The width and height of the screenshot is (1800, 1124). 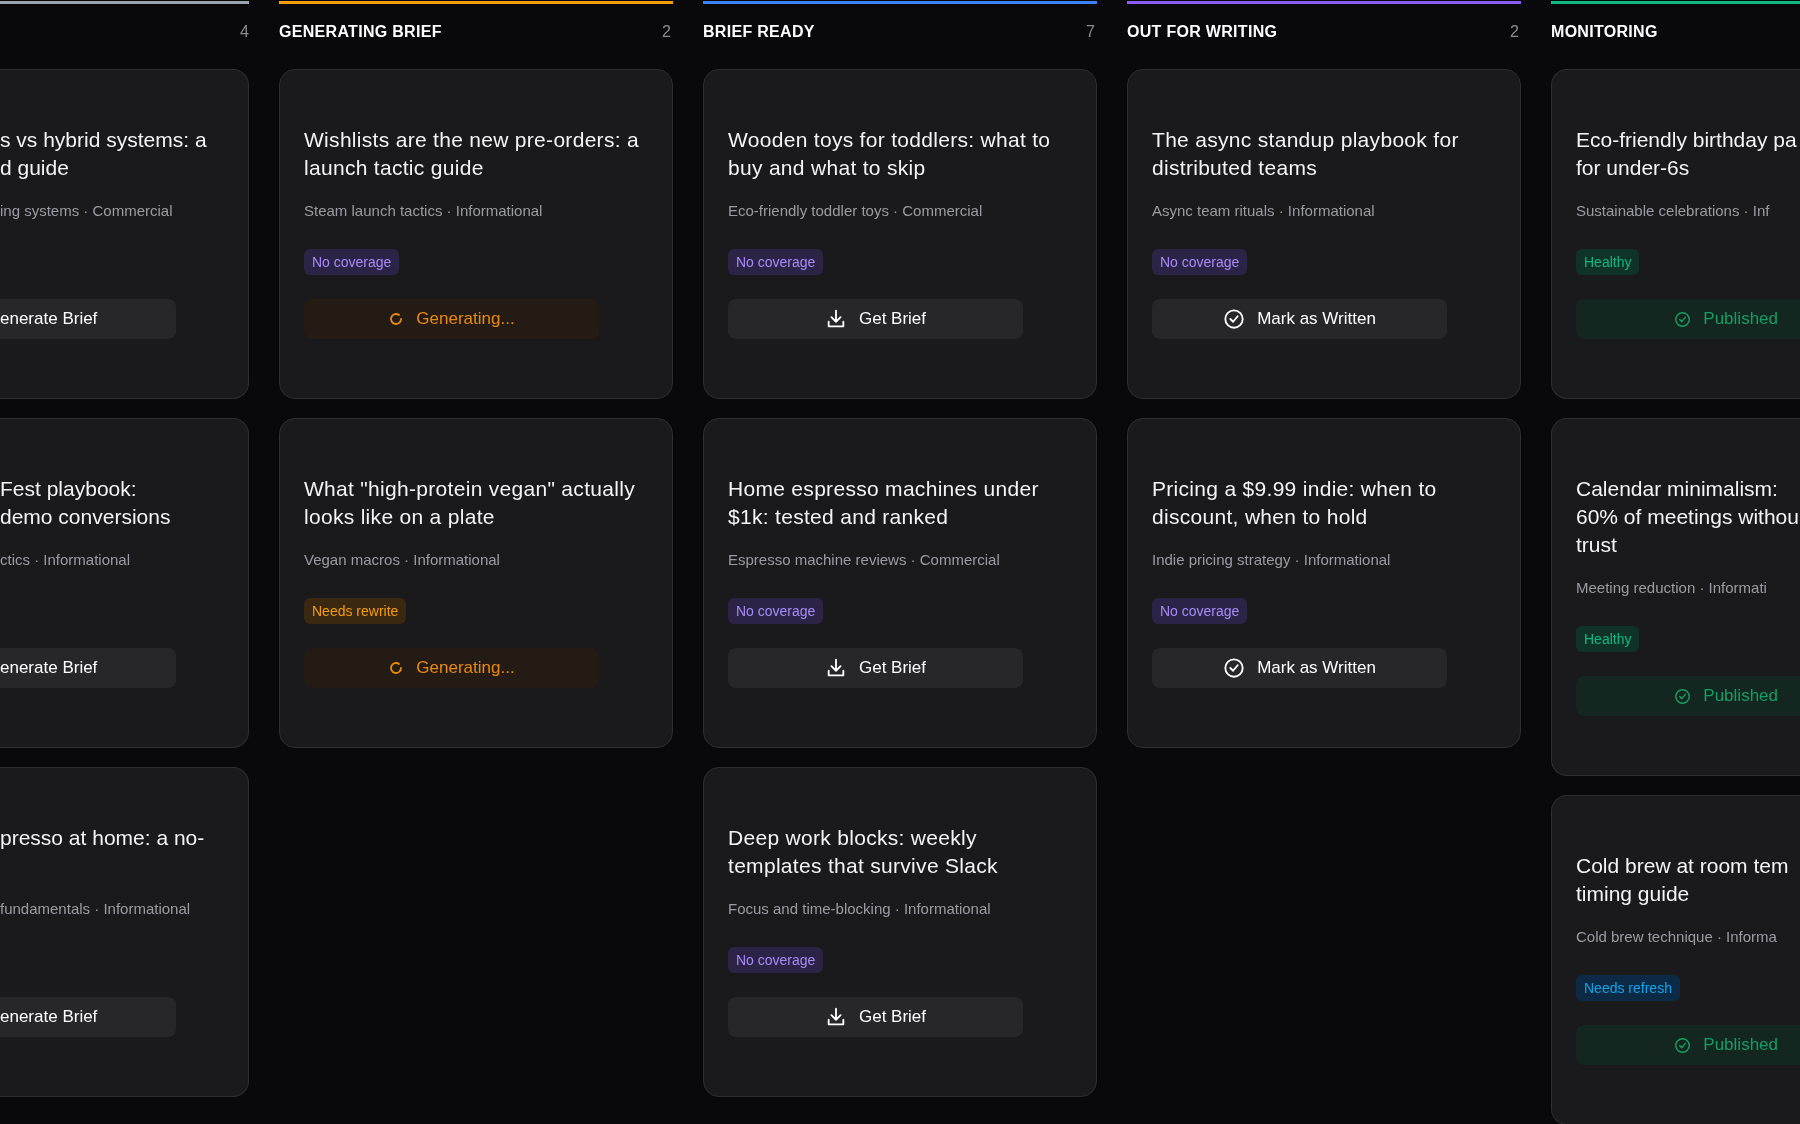 I want to click on card-title: Fest playbook: demo conversions, so click(x=86, y=503).